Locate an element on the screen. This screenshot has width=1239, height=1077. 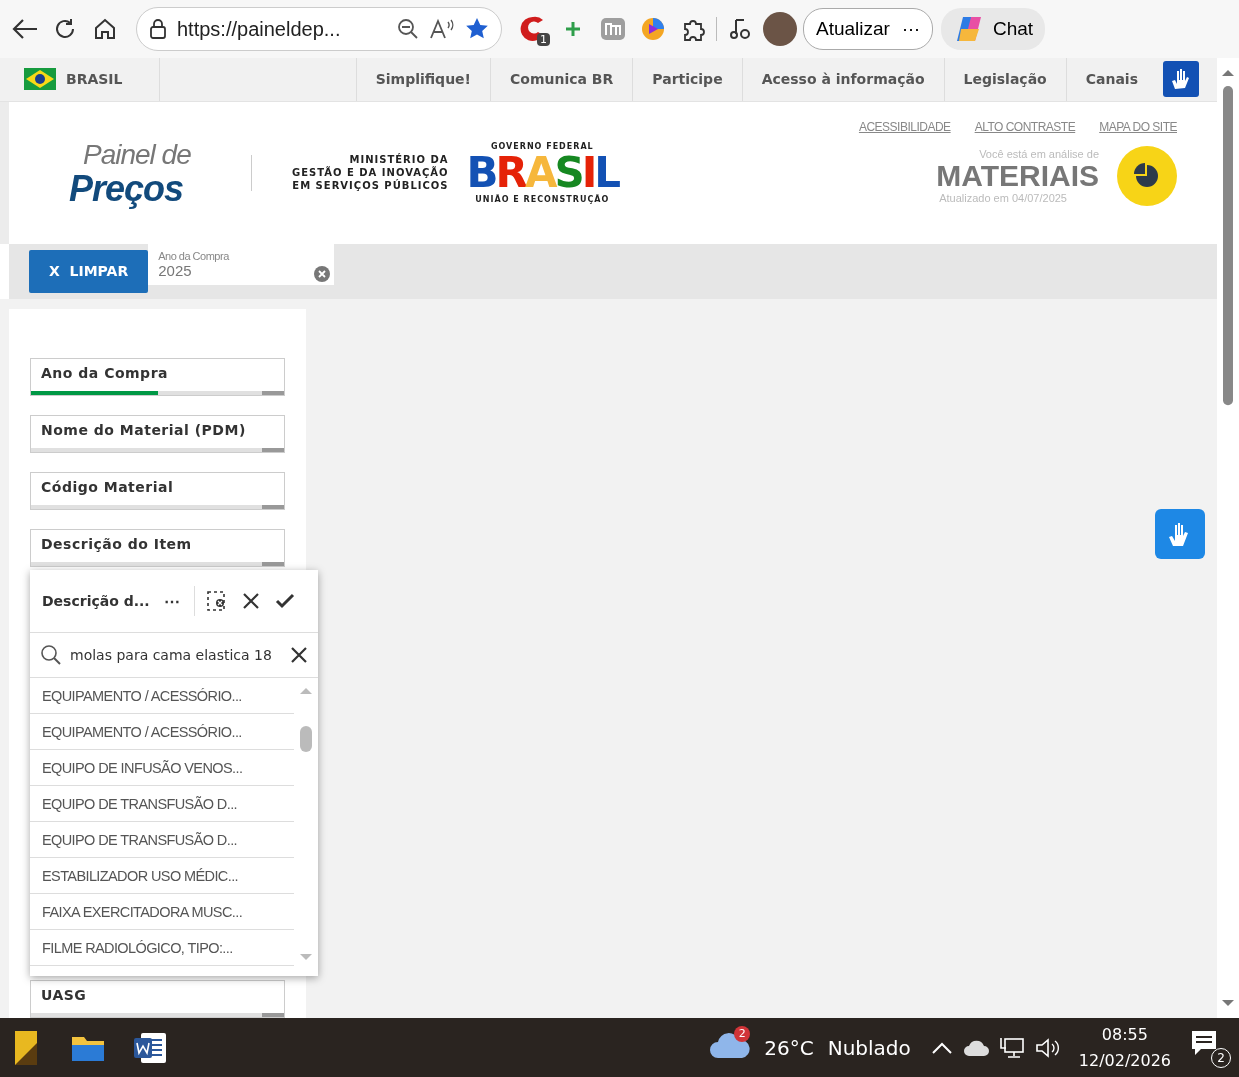
filter-pane: Ano da Compra is located at coordinates (157, 377).